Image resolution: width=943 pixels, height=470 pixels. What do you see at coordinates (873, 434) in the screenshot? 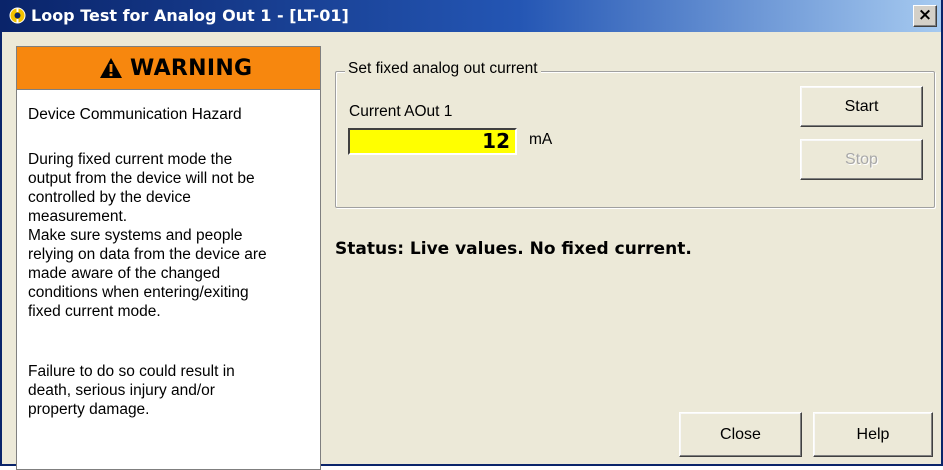
I see `help-button: Help` at bounding box center [873, 434].